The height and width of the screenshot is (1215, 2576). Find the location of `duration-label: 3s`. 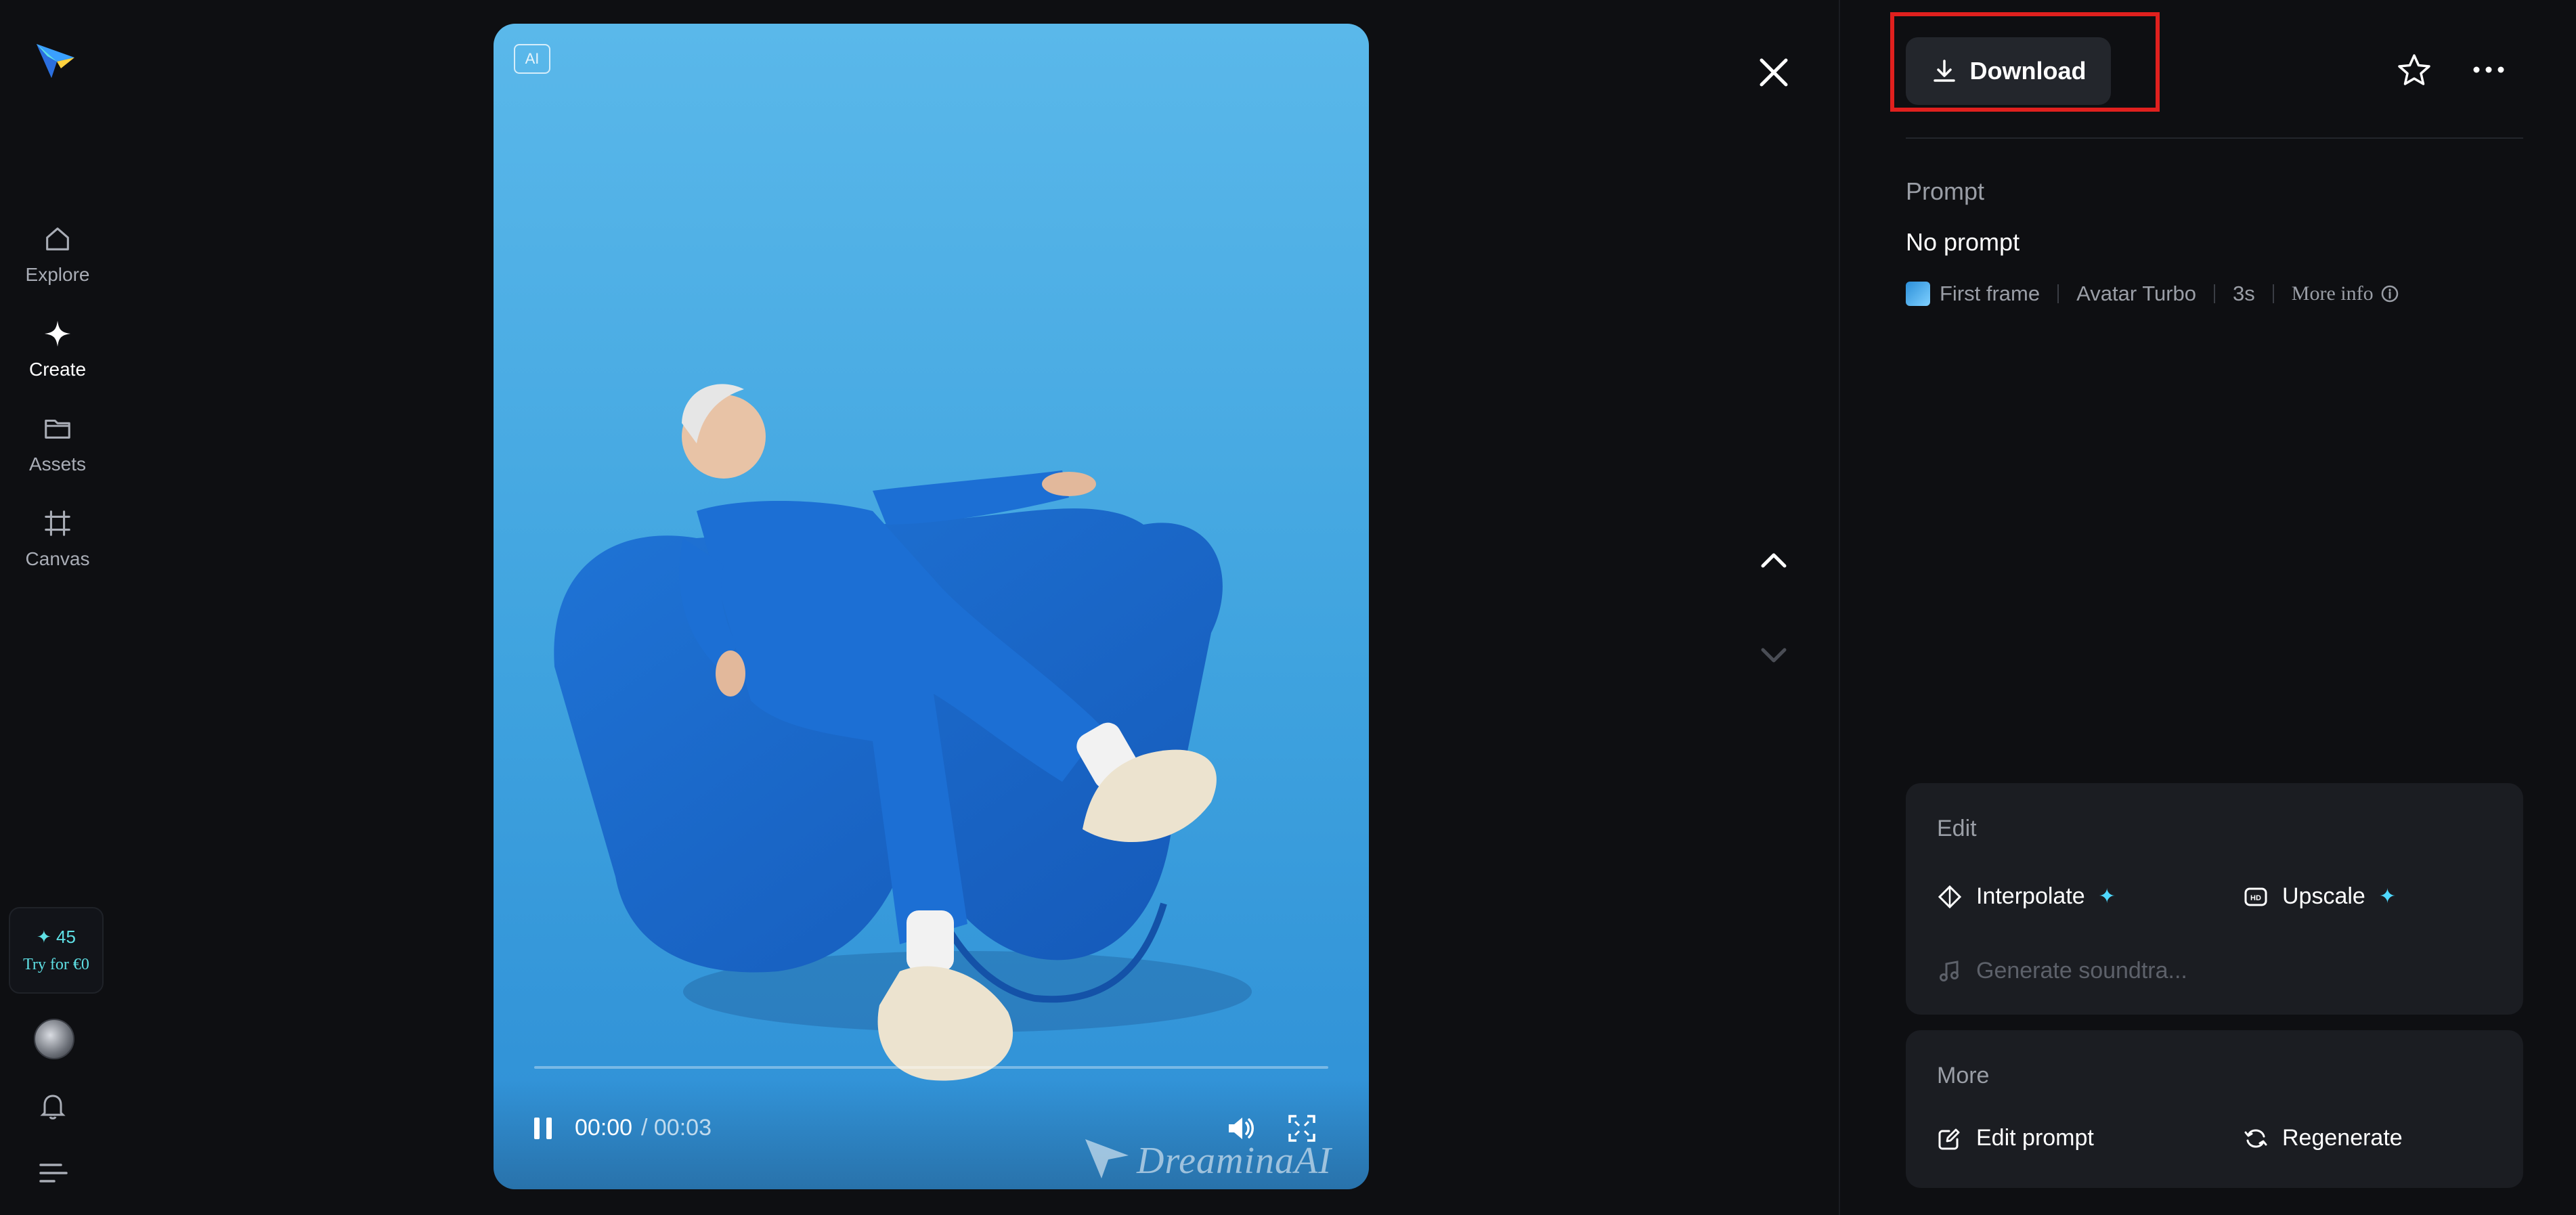

duration-label: 3s is located at coordinates (2244, 293).